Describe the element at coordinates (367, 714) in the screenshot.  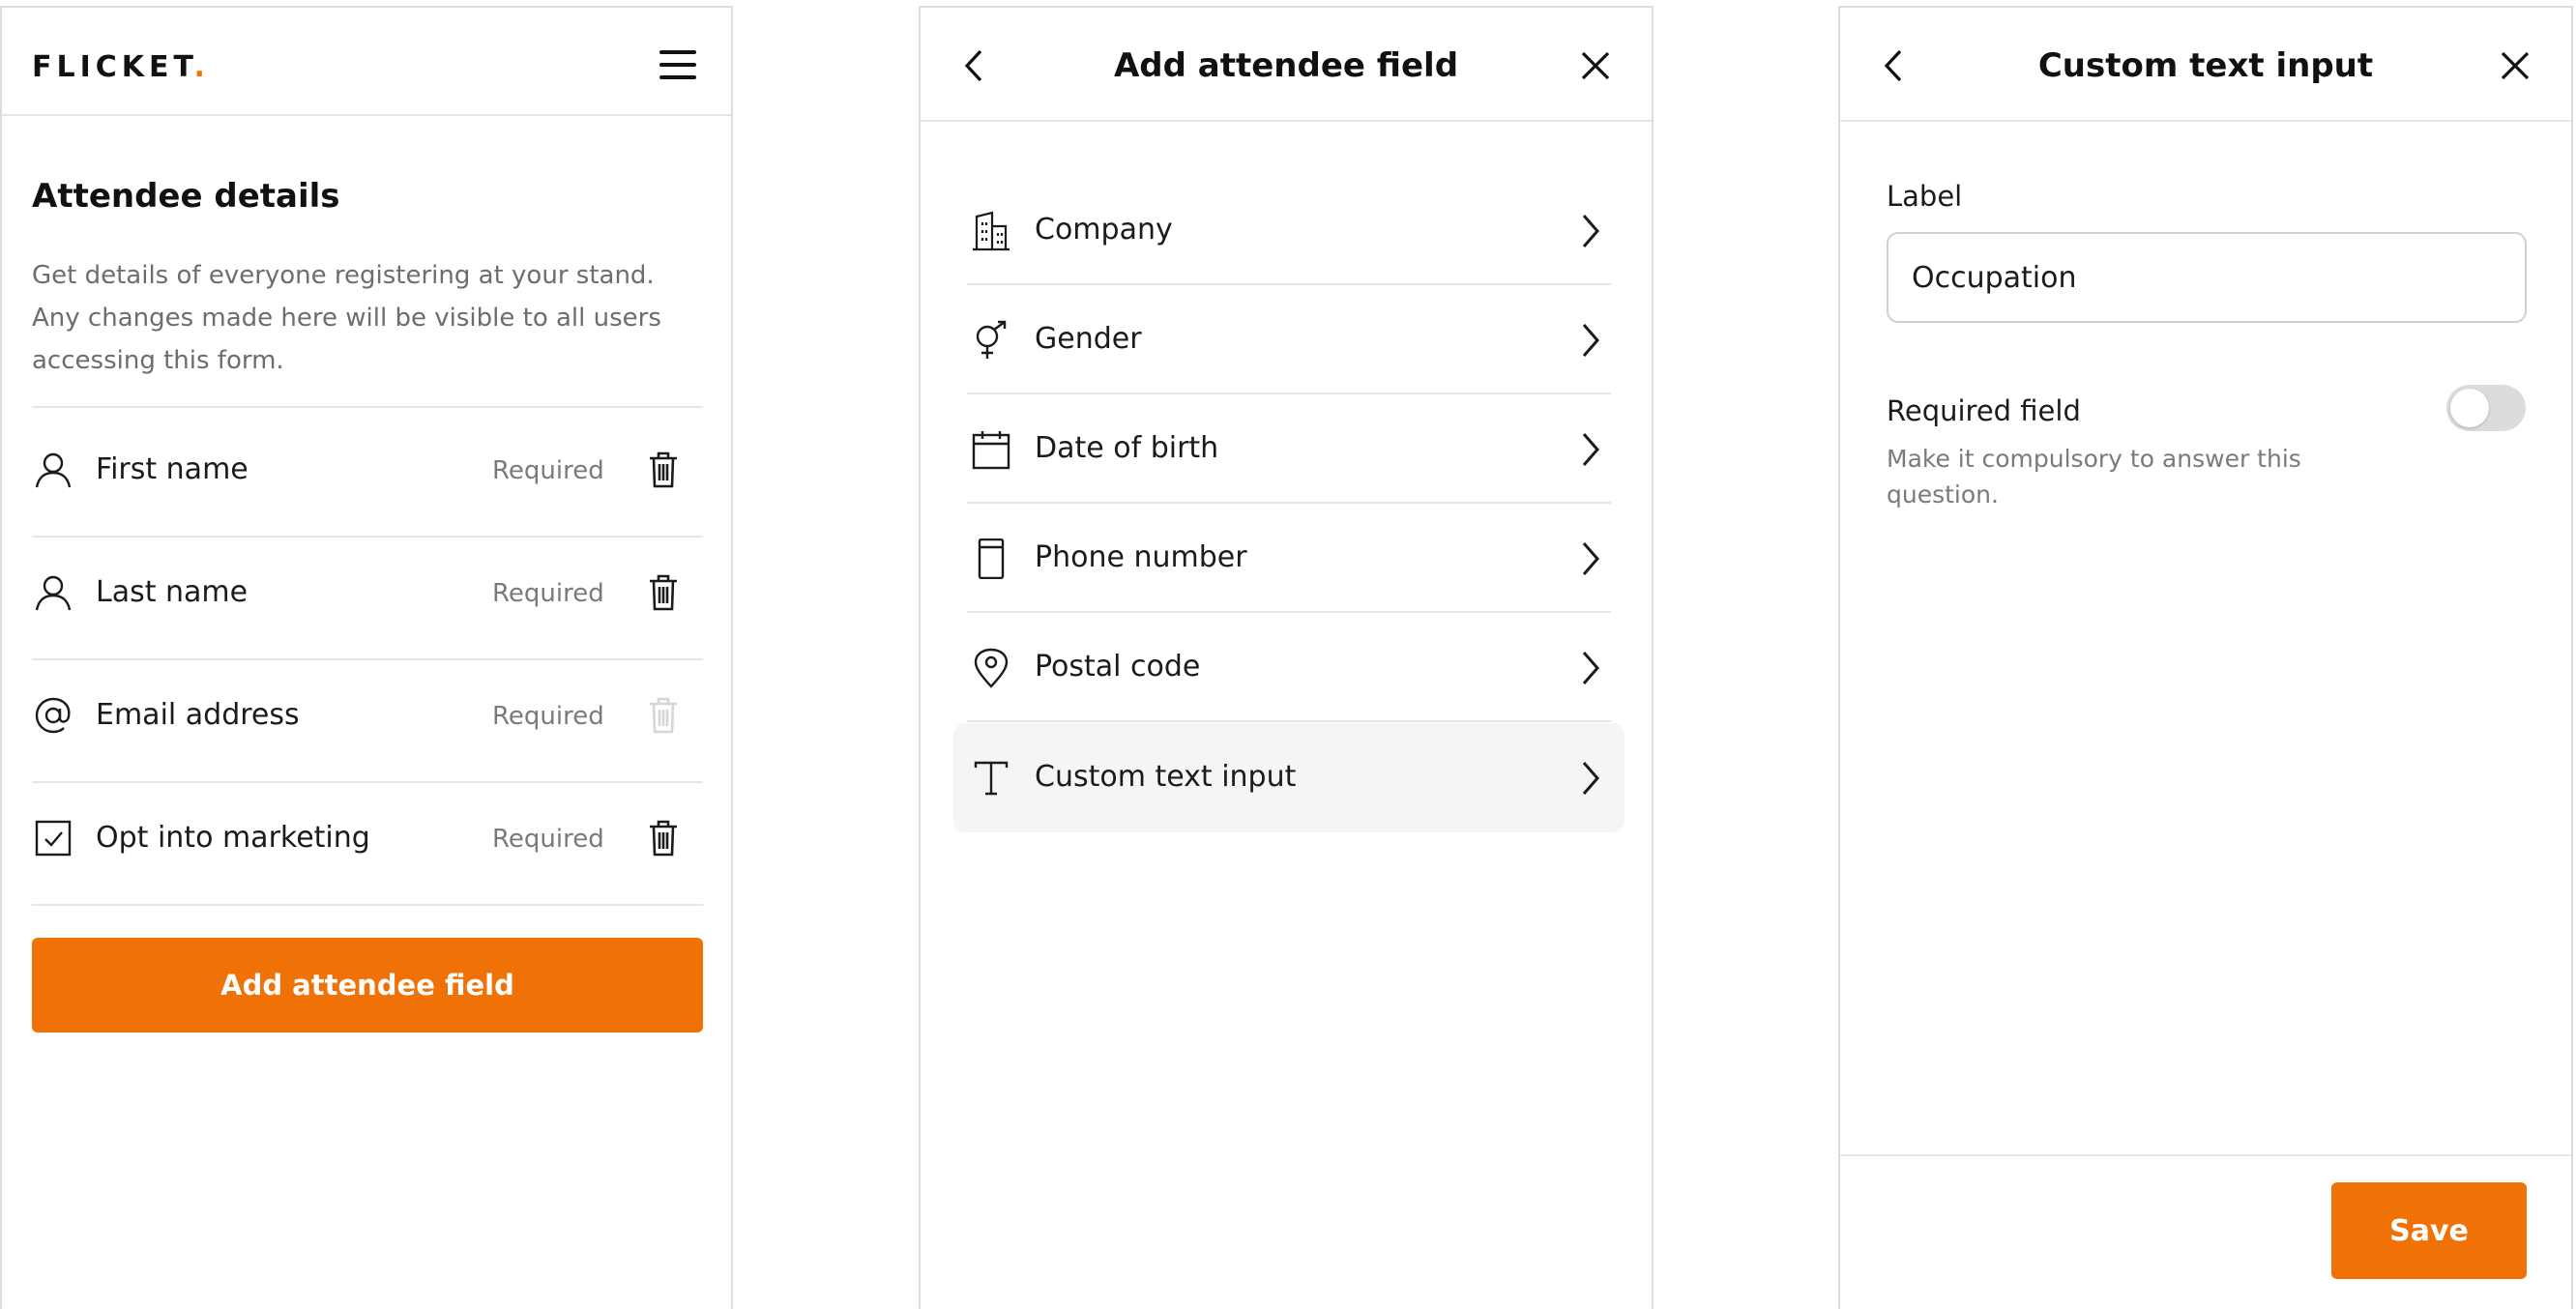
I see `field-row-email-address: Email address Required` at that location.